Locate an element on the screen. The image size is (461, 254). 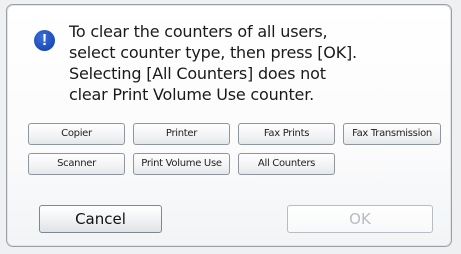
cancel-button: Cancel is located at coordinates (100, 219).